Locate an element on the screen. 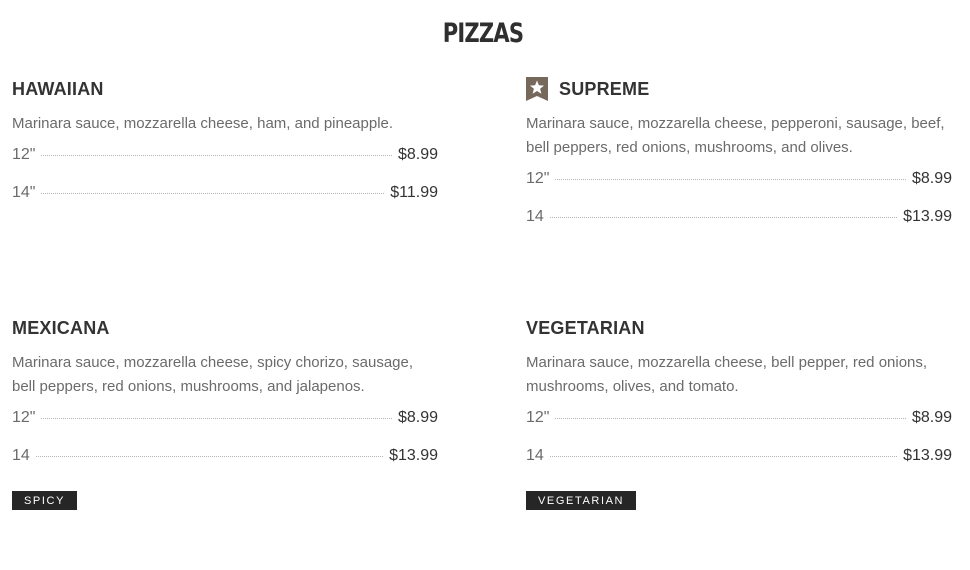  page-title: PIZZAS is located at coordinates (483, 33).